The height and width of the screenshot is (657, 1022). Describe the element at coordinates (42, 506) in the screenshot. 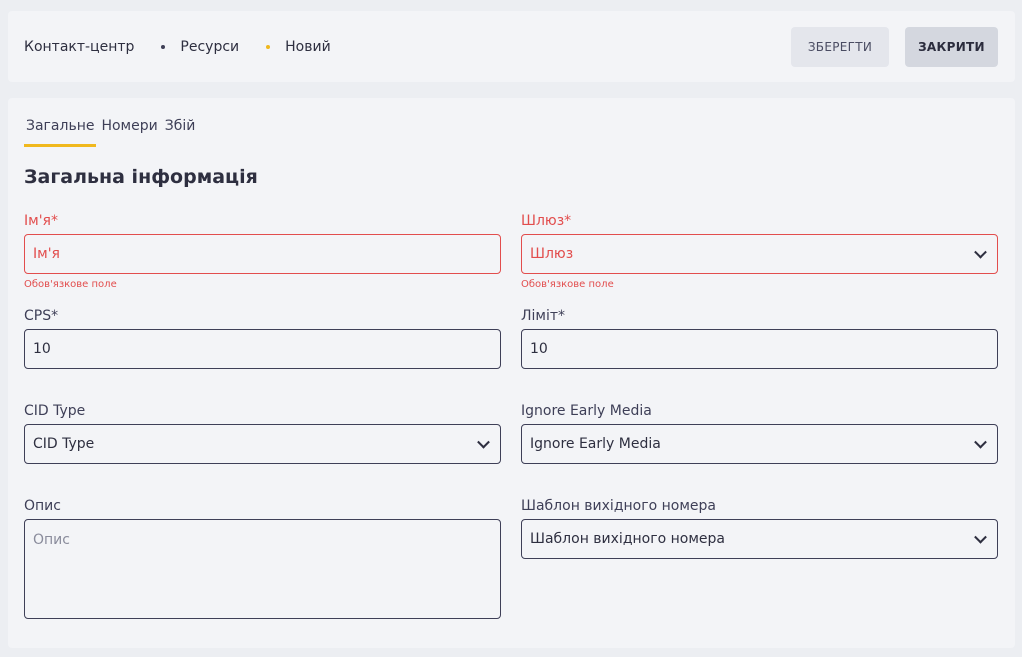

I see `description-label: Опис` at that location.